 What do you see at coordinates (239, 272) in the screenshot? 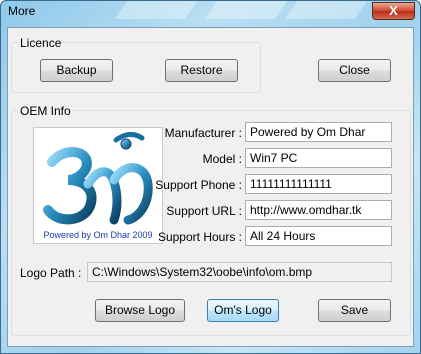
I see `logo-path-field: C:\Windows\System32\oobe\info\om.bmp` at bounding box center [239, 272].